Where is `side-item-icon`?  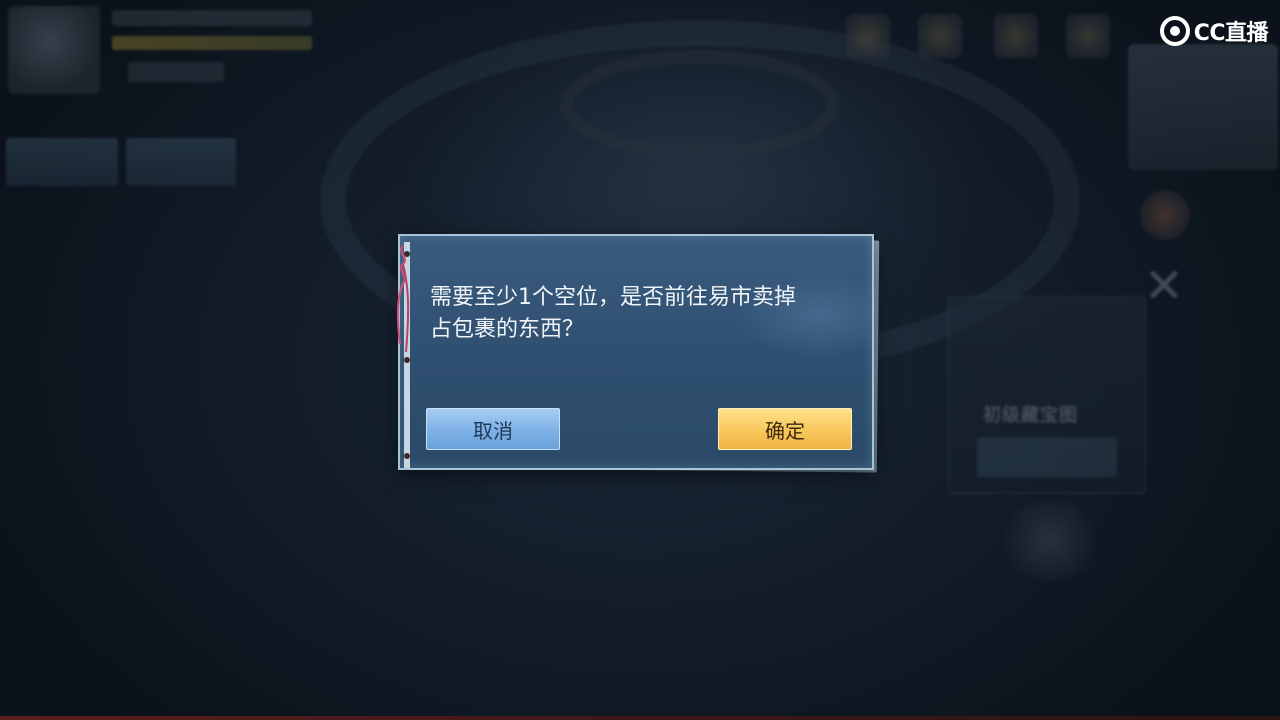
side-item-icon is located at coordinates (1165, 215).